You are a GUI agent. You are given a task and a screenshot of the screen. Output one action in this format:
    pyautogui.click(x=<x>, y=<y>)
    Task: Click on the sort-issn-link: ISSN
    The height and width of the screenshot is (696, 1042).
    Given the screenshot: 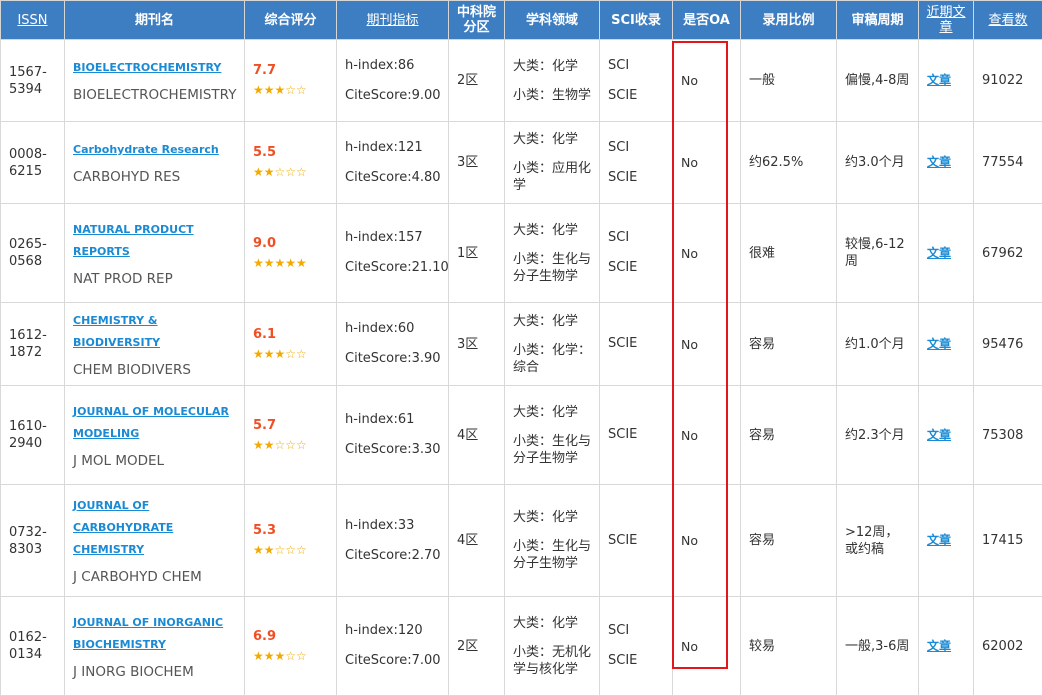 What is the action you would take?
    pyautogui.click(x=32, y=20)
    